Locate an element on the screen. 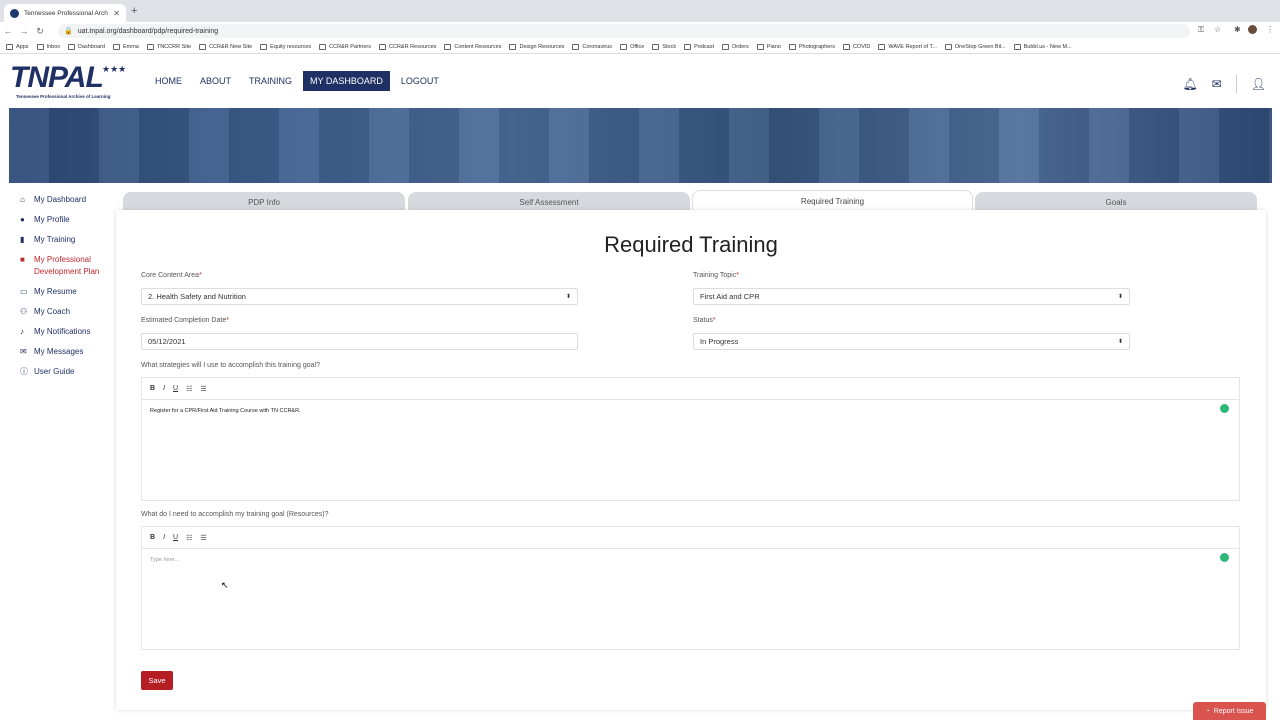  star-icon: ☆ is located at coordinates (1217, 29).